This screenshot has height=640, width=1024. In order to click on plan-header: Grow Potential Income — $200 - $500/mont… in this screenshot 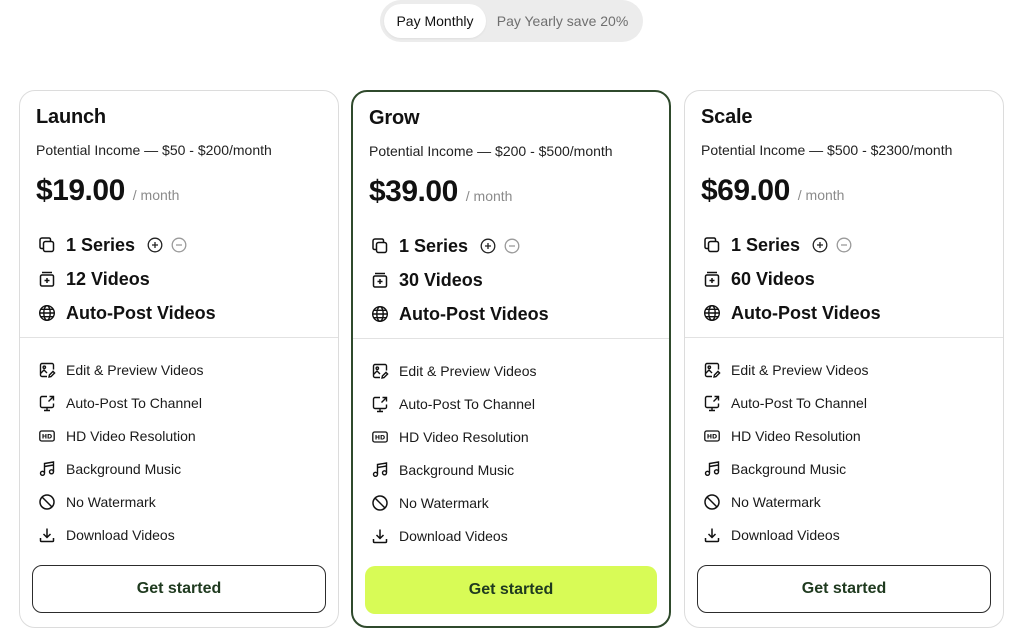, I will do `click(511, 215)`.